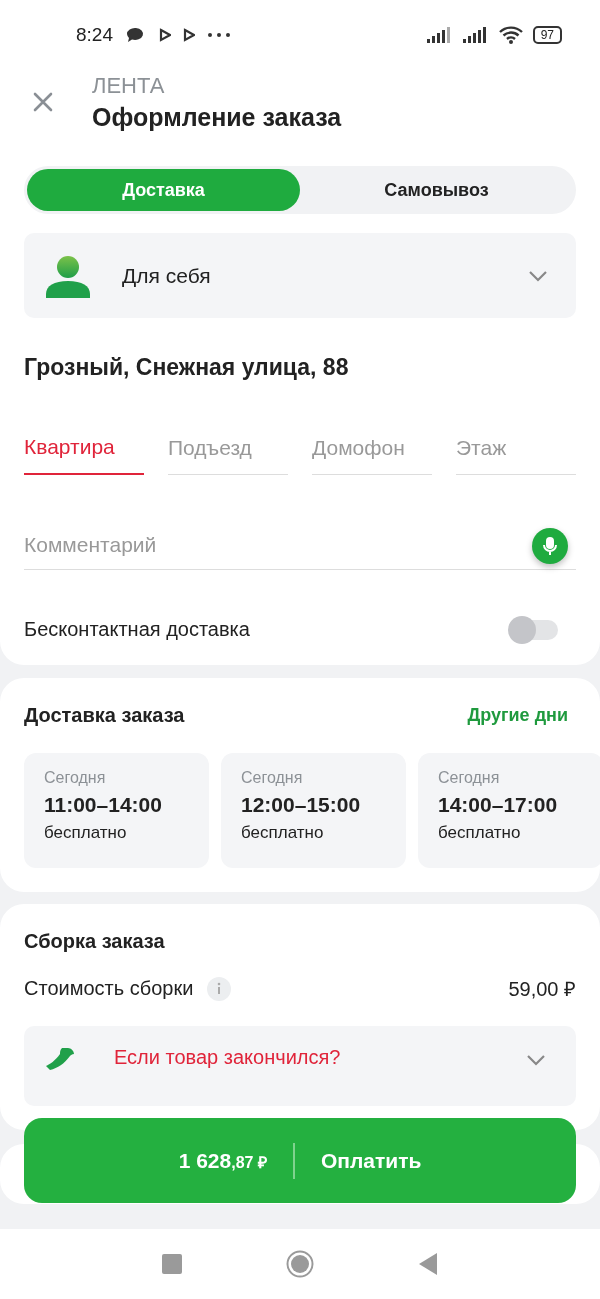  Describe the element at coordinates (300, 275) in the screenshot. I see `recipient-selector: Для себя` at that location.